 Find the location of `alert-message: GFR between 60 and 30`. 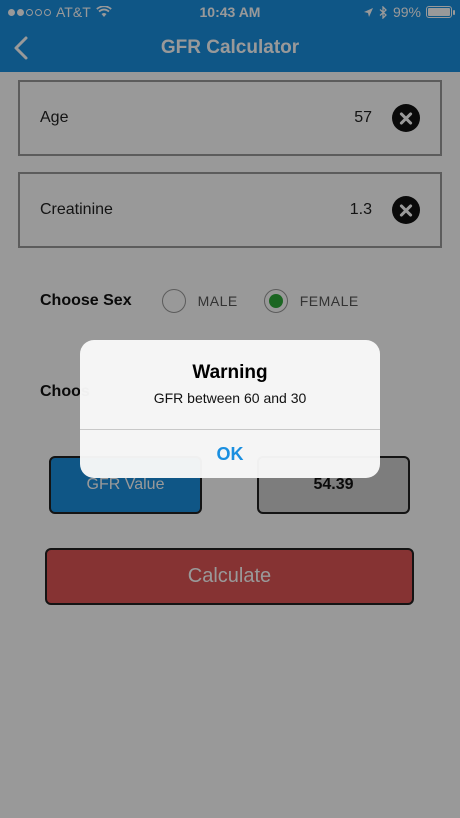

alert-message: GFR between 60 and 30 is located at coordinates (230, 398).